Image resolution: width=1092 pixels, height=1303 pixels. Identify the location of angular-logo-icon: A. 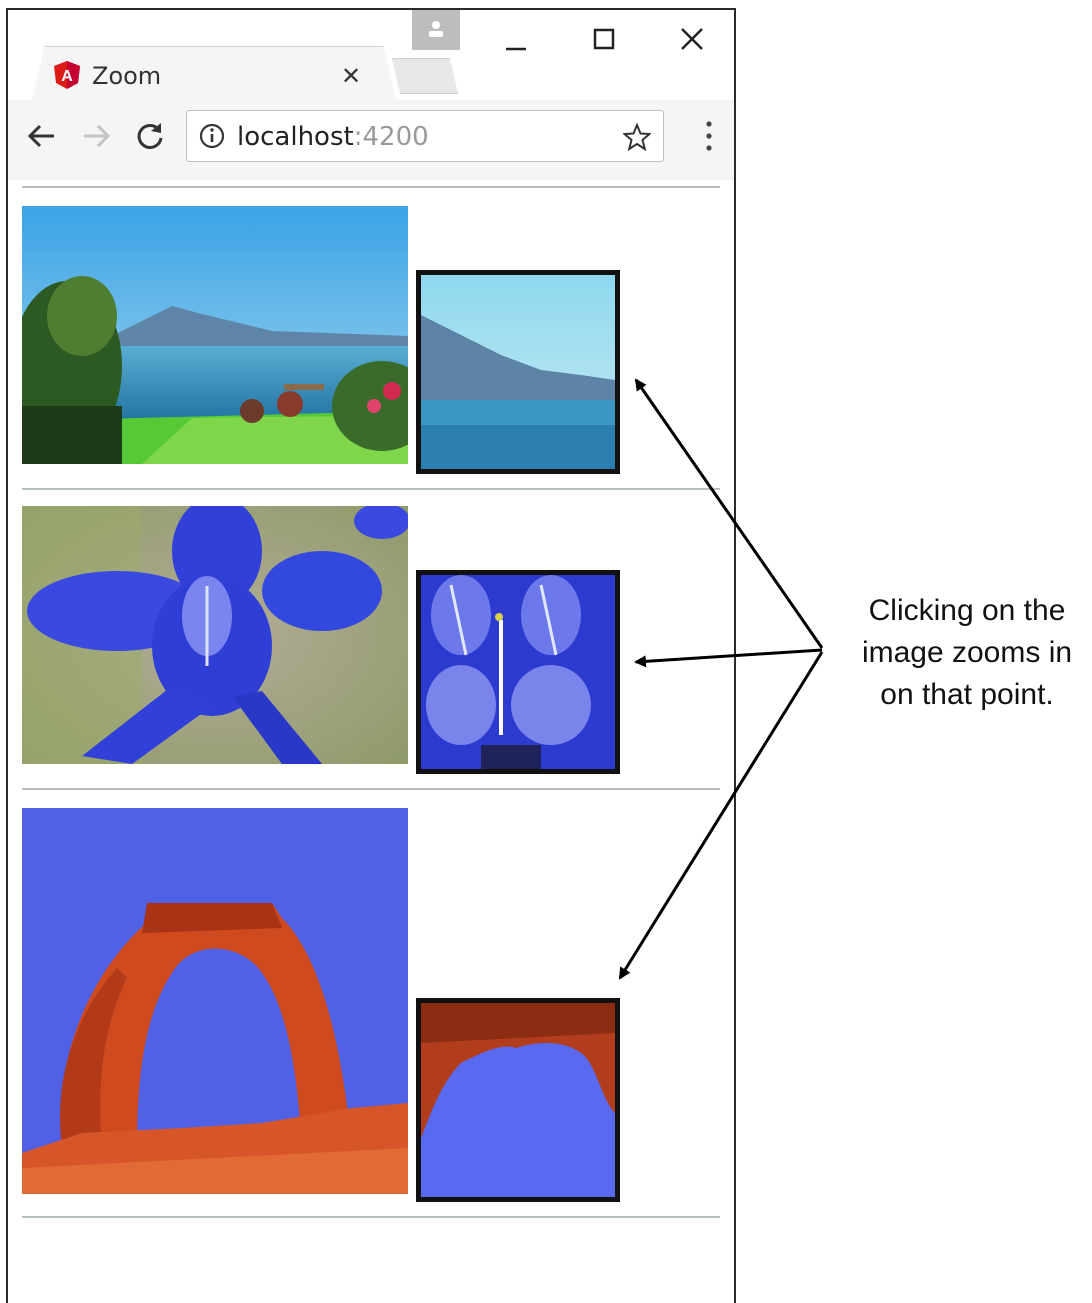
(67, 75).